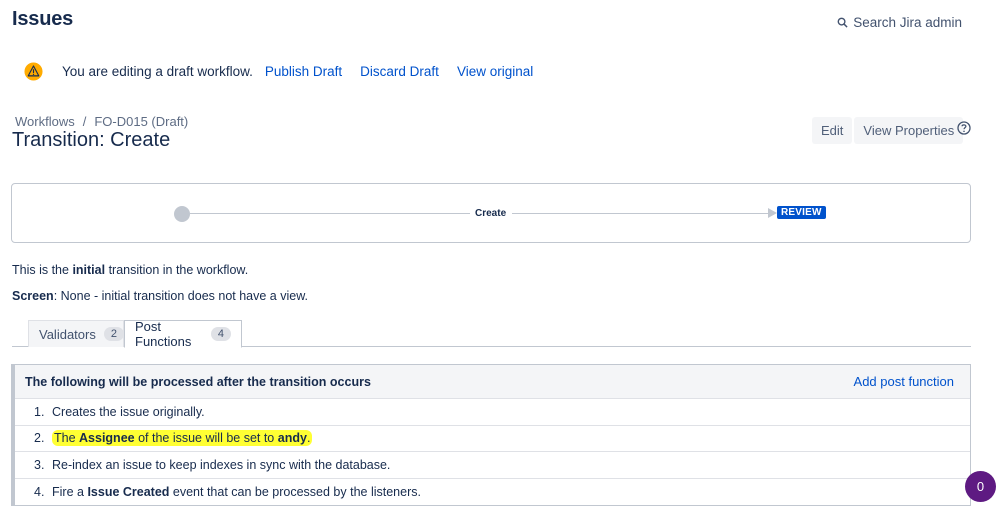 The image size is (999, 520). Describe the element at coordinates (43, 19) in the screenshot. I see `page-header-title: Issues` at that location.